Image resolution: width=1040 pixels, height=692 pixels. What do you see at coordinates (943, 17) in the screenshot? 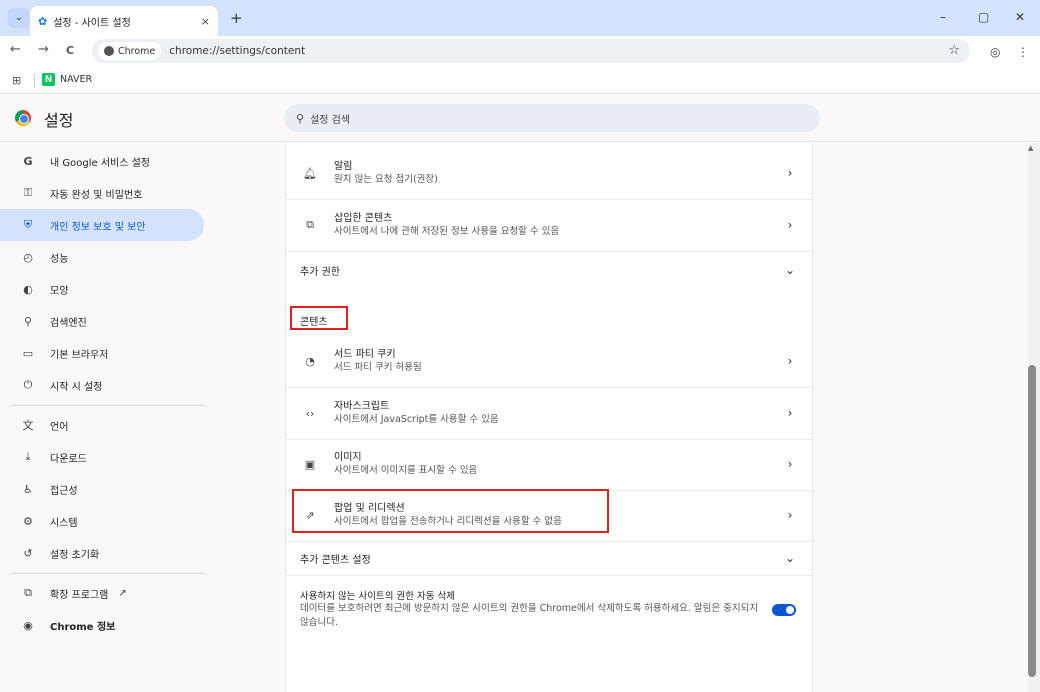
I see `minimize-button: –` at bounding box center [943, 17].